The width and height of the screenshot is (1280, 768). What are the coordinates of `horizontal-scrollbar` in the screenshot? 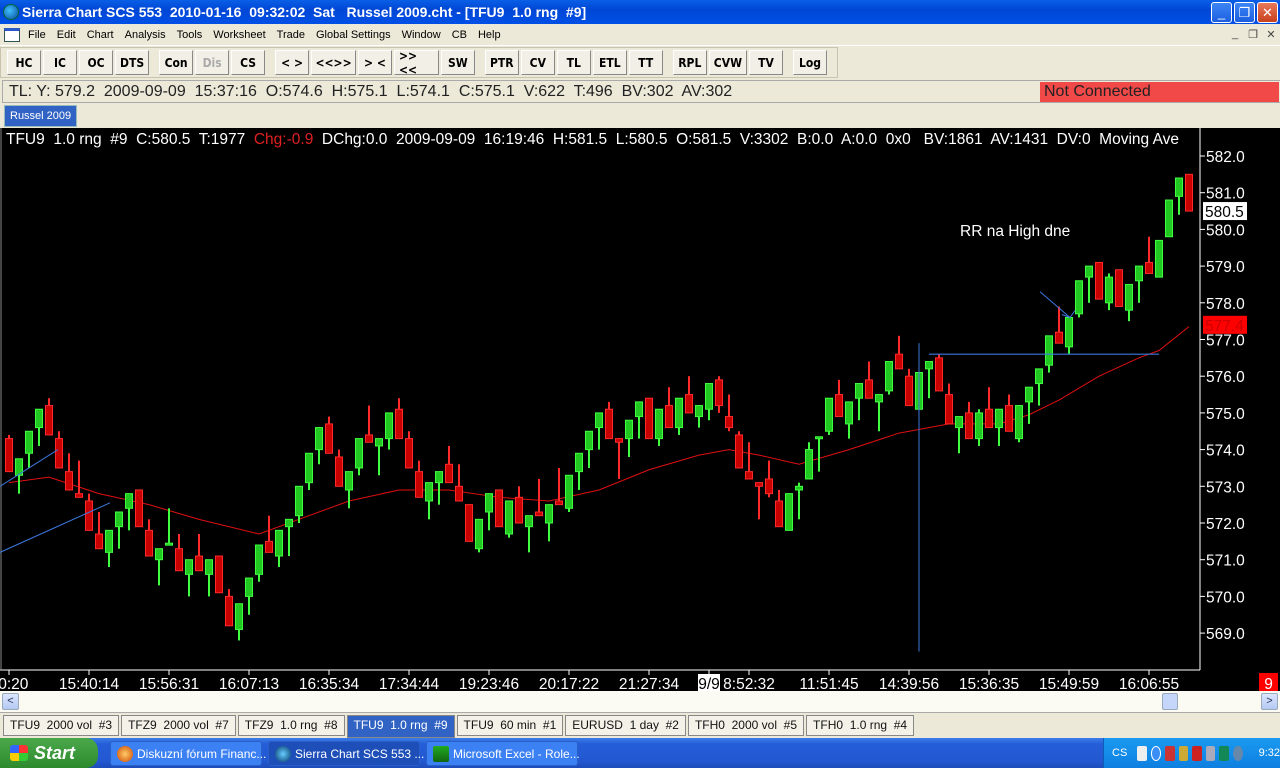 It's located at (640, 701).